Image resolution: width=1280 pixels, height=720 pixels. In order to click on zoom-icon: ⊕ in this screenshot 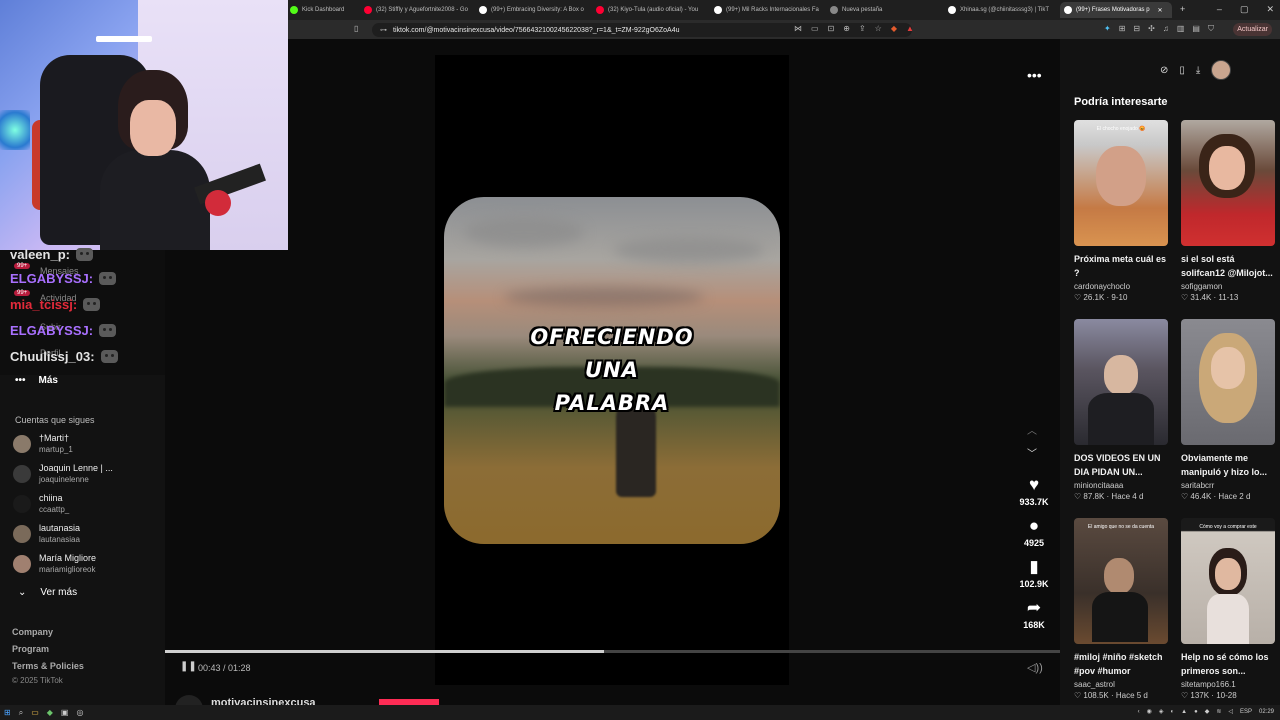, I will do `click(846, 28)`.